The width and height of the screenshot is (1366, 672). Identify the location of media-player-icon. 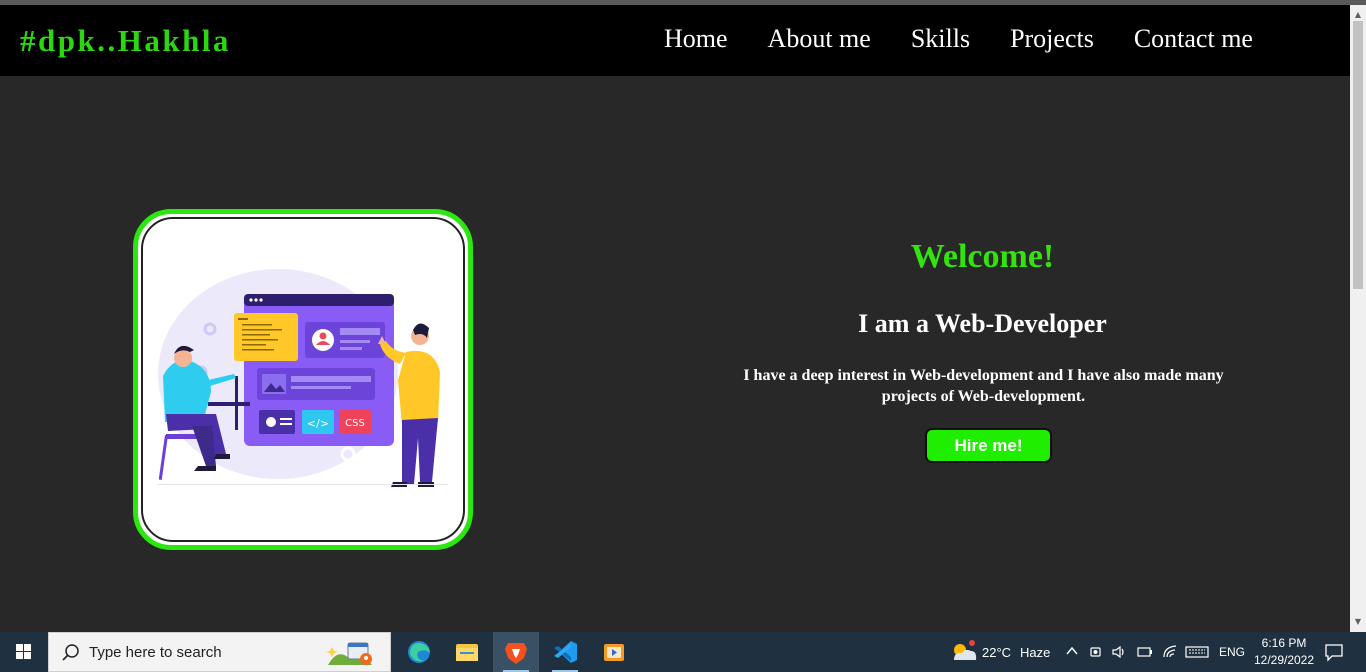
(614, 652).